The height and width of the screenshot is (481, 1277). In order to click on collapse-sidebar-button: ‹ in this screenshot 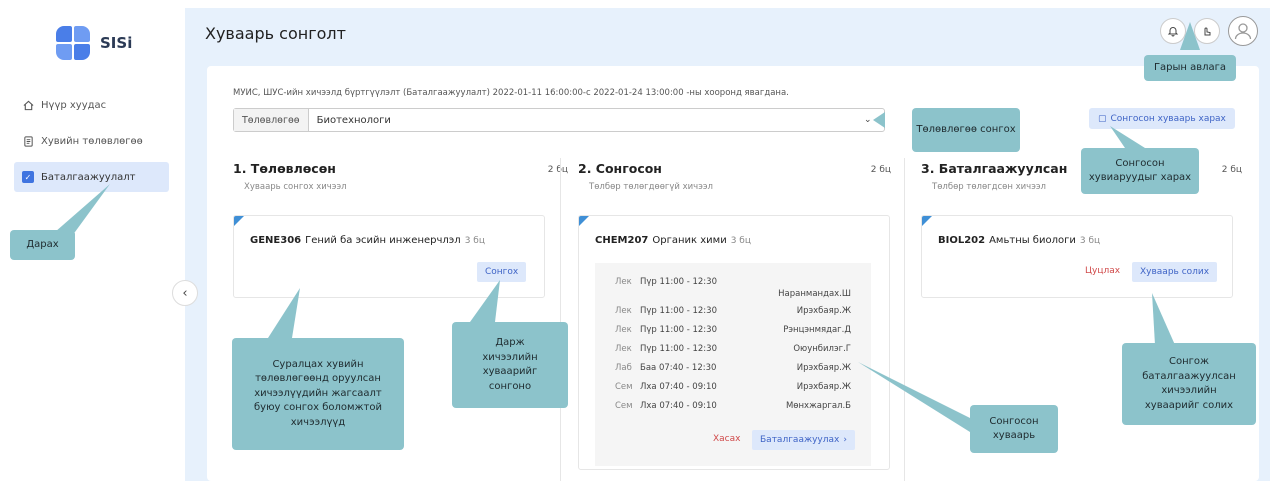, I will do `click(185, 293)`.